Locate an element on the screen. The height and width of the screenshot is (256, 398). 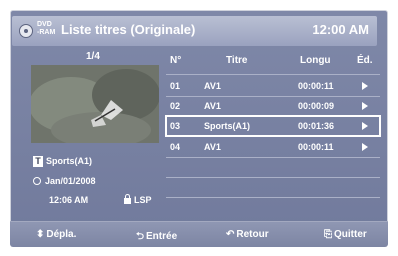
row-length: 00:01:36 is located at coordinates (316, 126).